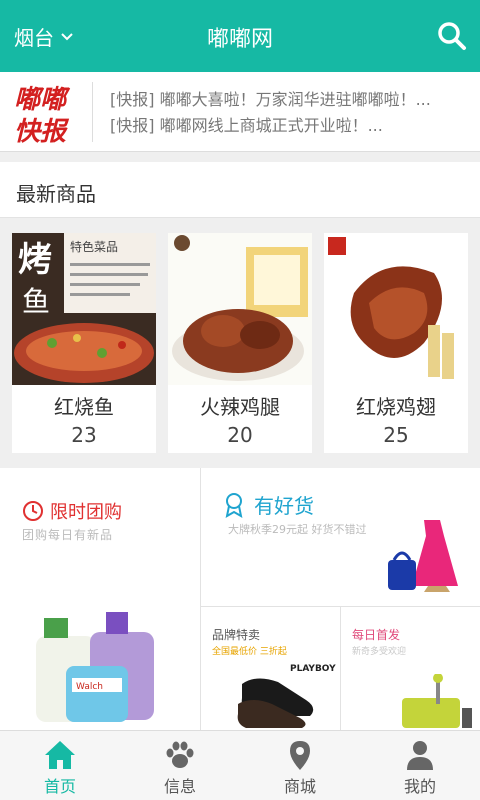 The image size is (480, 800). What do you see at coordinates (396, 407) in the screenshot?
I see `product-name: 红烧鸡翅` at bounding box center [396, 407].